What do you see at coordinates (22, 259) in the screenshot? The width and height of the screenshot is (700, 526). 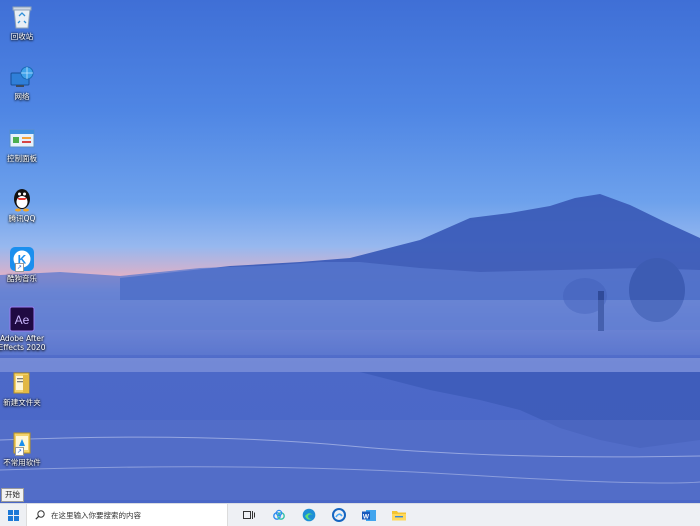 I see `kugou-k-icon: K ↗` at bounding box center [22, 259].